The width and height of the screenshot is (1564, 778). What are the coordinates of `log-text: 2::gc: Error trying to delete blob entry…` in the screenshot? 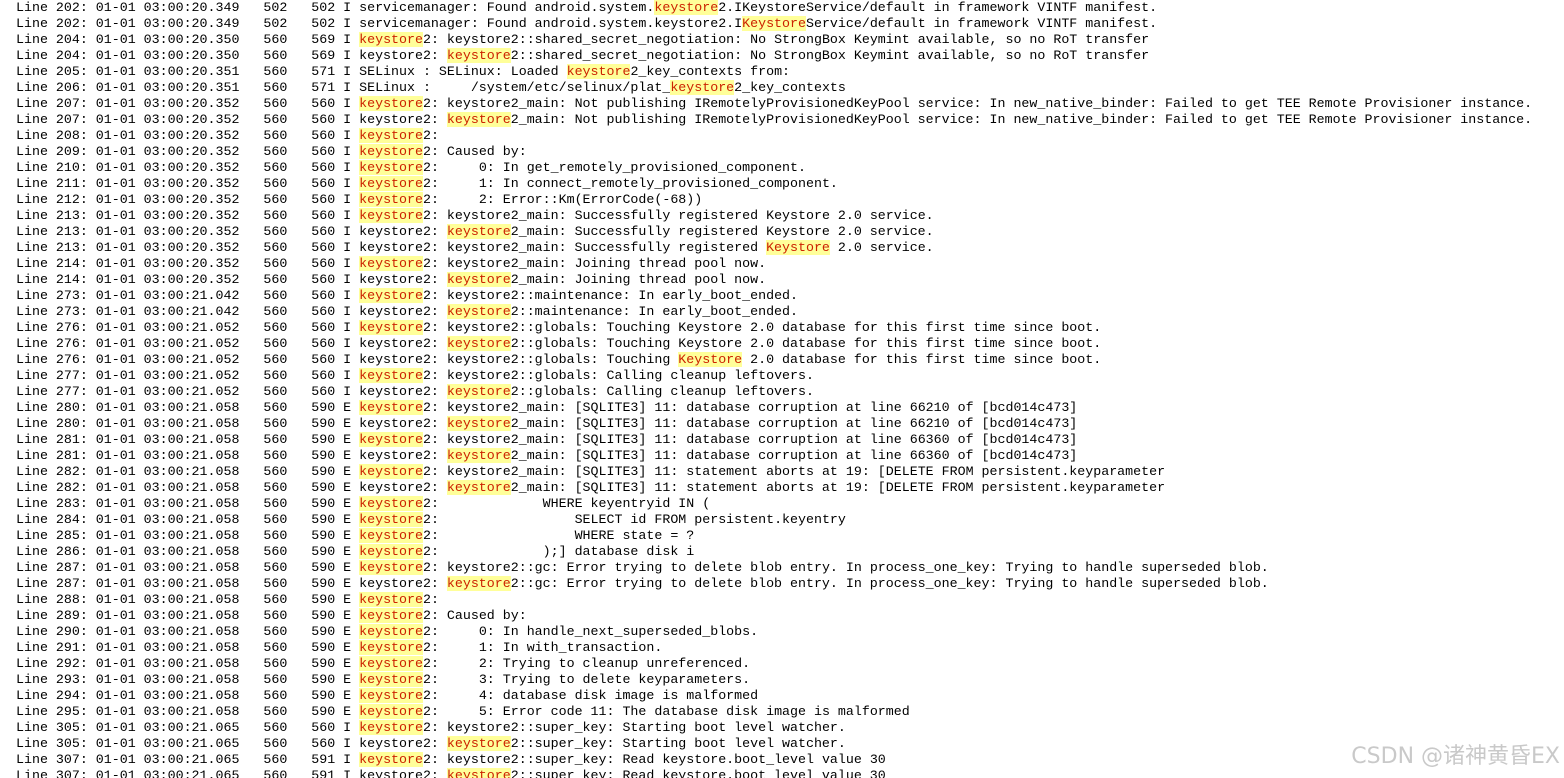 It's located at (889, 583).